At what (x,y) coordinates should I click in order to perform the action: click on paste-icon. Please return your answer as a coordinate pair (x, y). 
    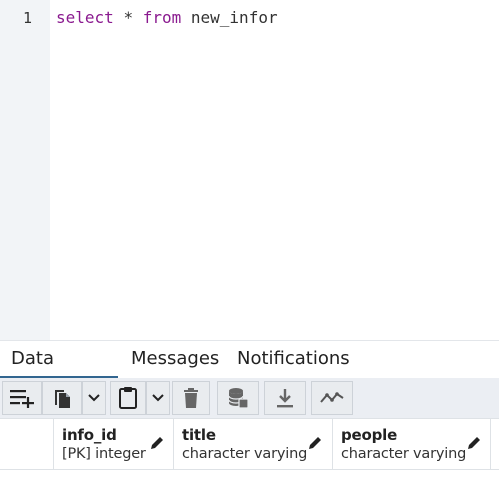
    Looking at the image, I should click on (128, 398).